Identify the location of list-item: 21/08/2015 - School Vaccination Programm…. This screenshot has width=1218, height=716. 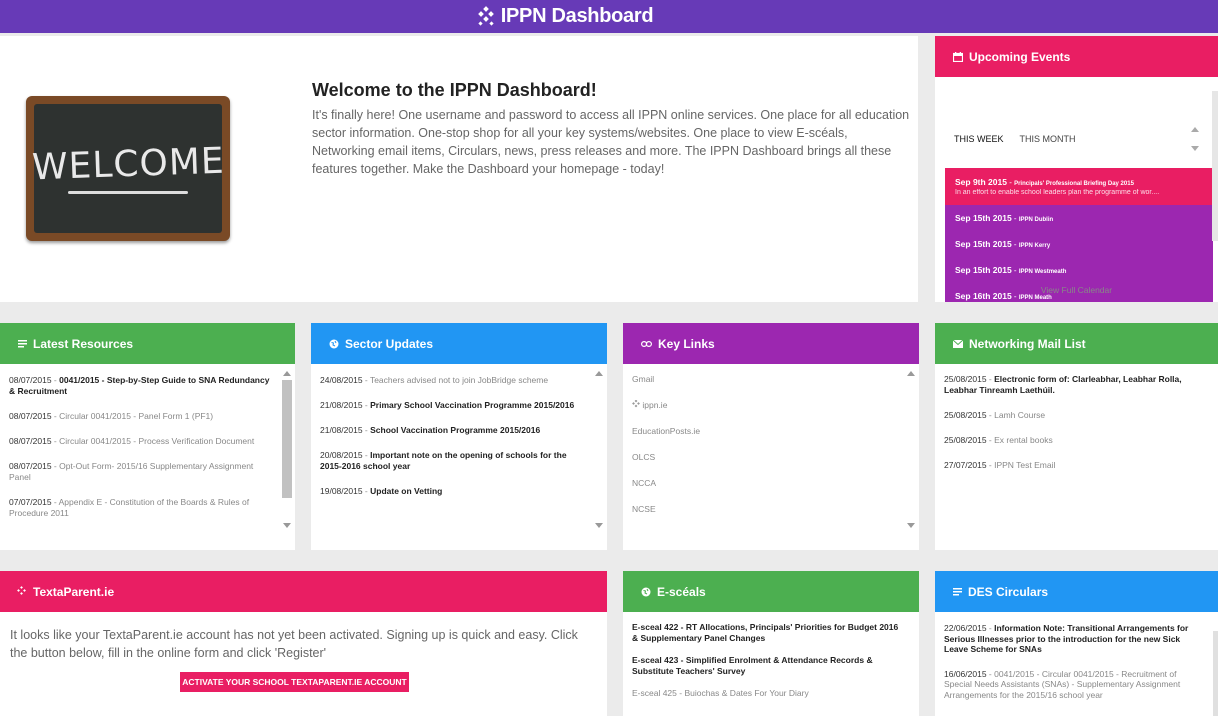
(453, 430).